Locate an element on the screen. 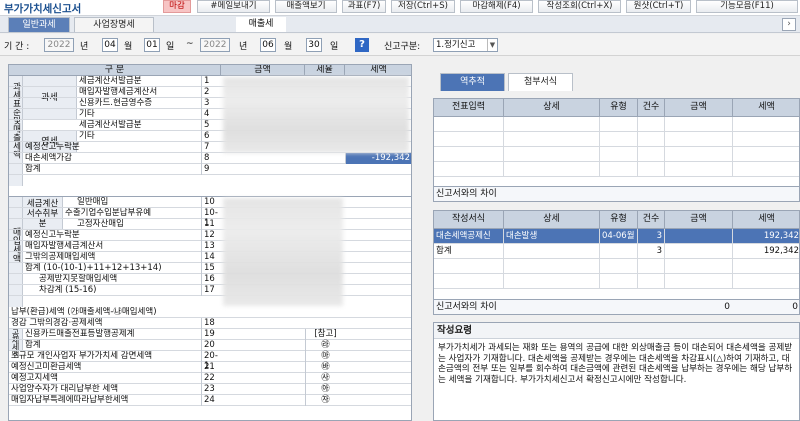 Image resolution: width=800 pixels, height=421 pixels. row-number: 20-1 is located at coordinates (211, 361).